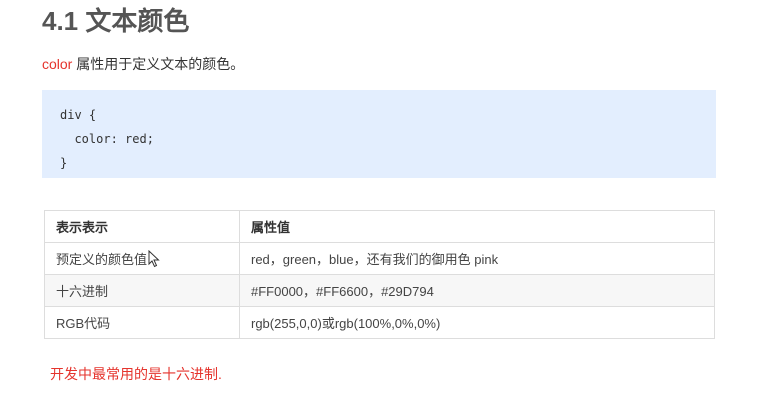  What do you see at coordinates (64, 163) in the screenshot?
I see `code-line: }` at bounding box center [64, 163].